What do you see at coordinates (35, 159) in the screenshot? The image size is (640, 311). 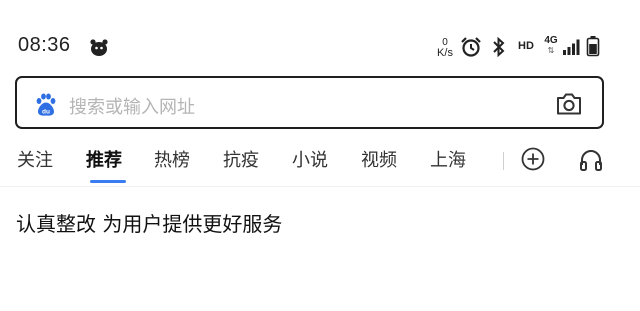 I see `tab-follow: 关注` at bounding box center [35, 159].